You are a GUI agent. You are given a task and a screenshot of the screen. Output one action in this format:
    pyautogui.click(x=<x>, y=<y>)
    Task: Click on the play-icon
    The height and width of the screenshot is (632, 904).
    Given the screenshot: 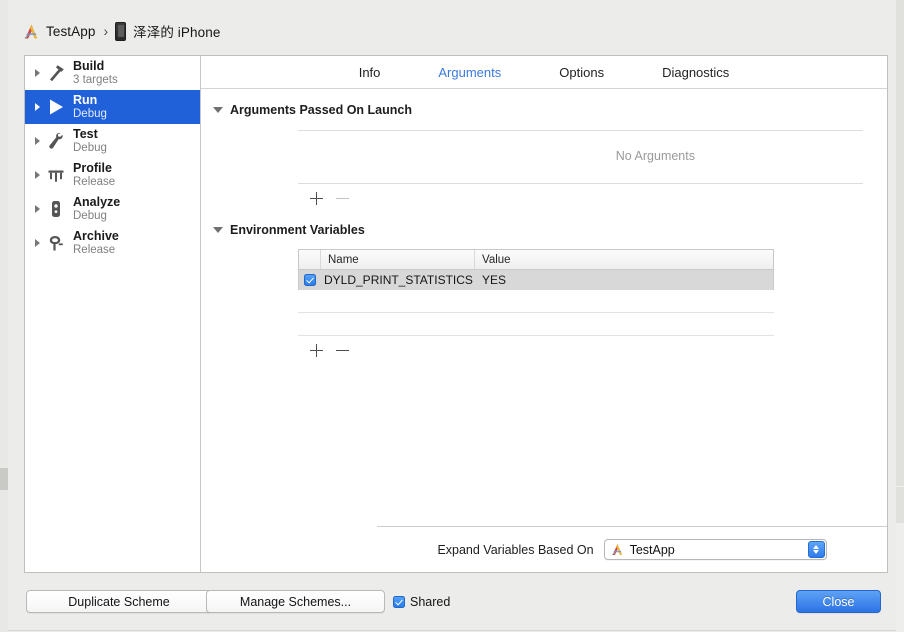 What is the action you would take?
    pyautogui.click(x=56, y=107)
    